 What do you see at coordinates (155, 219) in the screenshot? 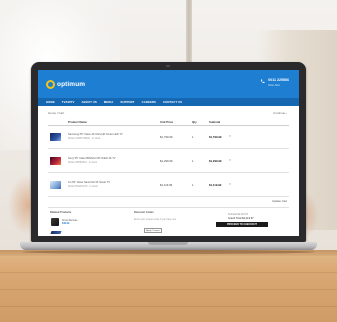
I see `coupon-hint: Enter your coupon code if you have one` at bounding box center [155, 219].